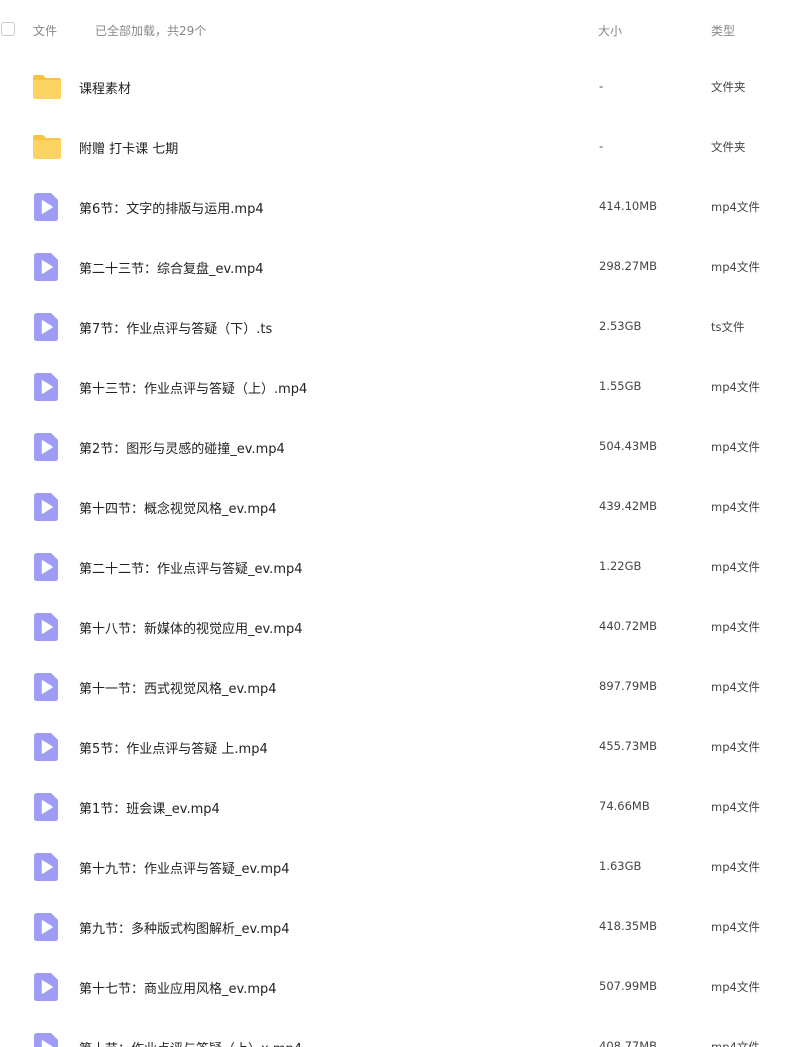 The width and height of the screenshot is (797, 1047). What do you see at coordinates (398, 866) in the screenshot?
I see `file-row: 第十九节：作业点评与答疑_ev.mp4 1.63GB mp4文件` at bounding box center [398, 866].